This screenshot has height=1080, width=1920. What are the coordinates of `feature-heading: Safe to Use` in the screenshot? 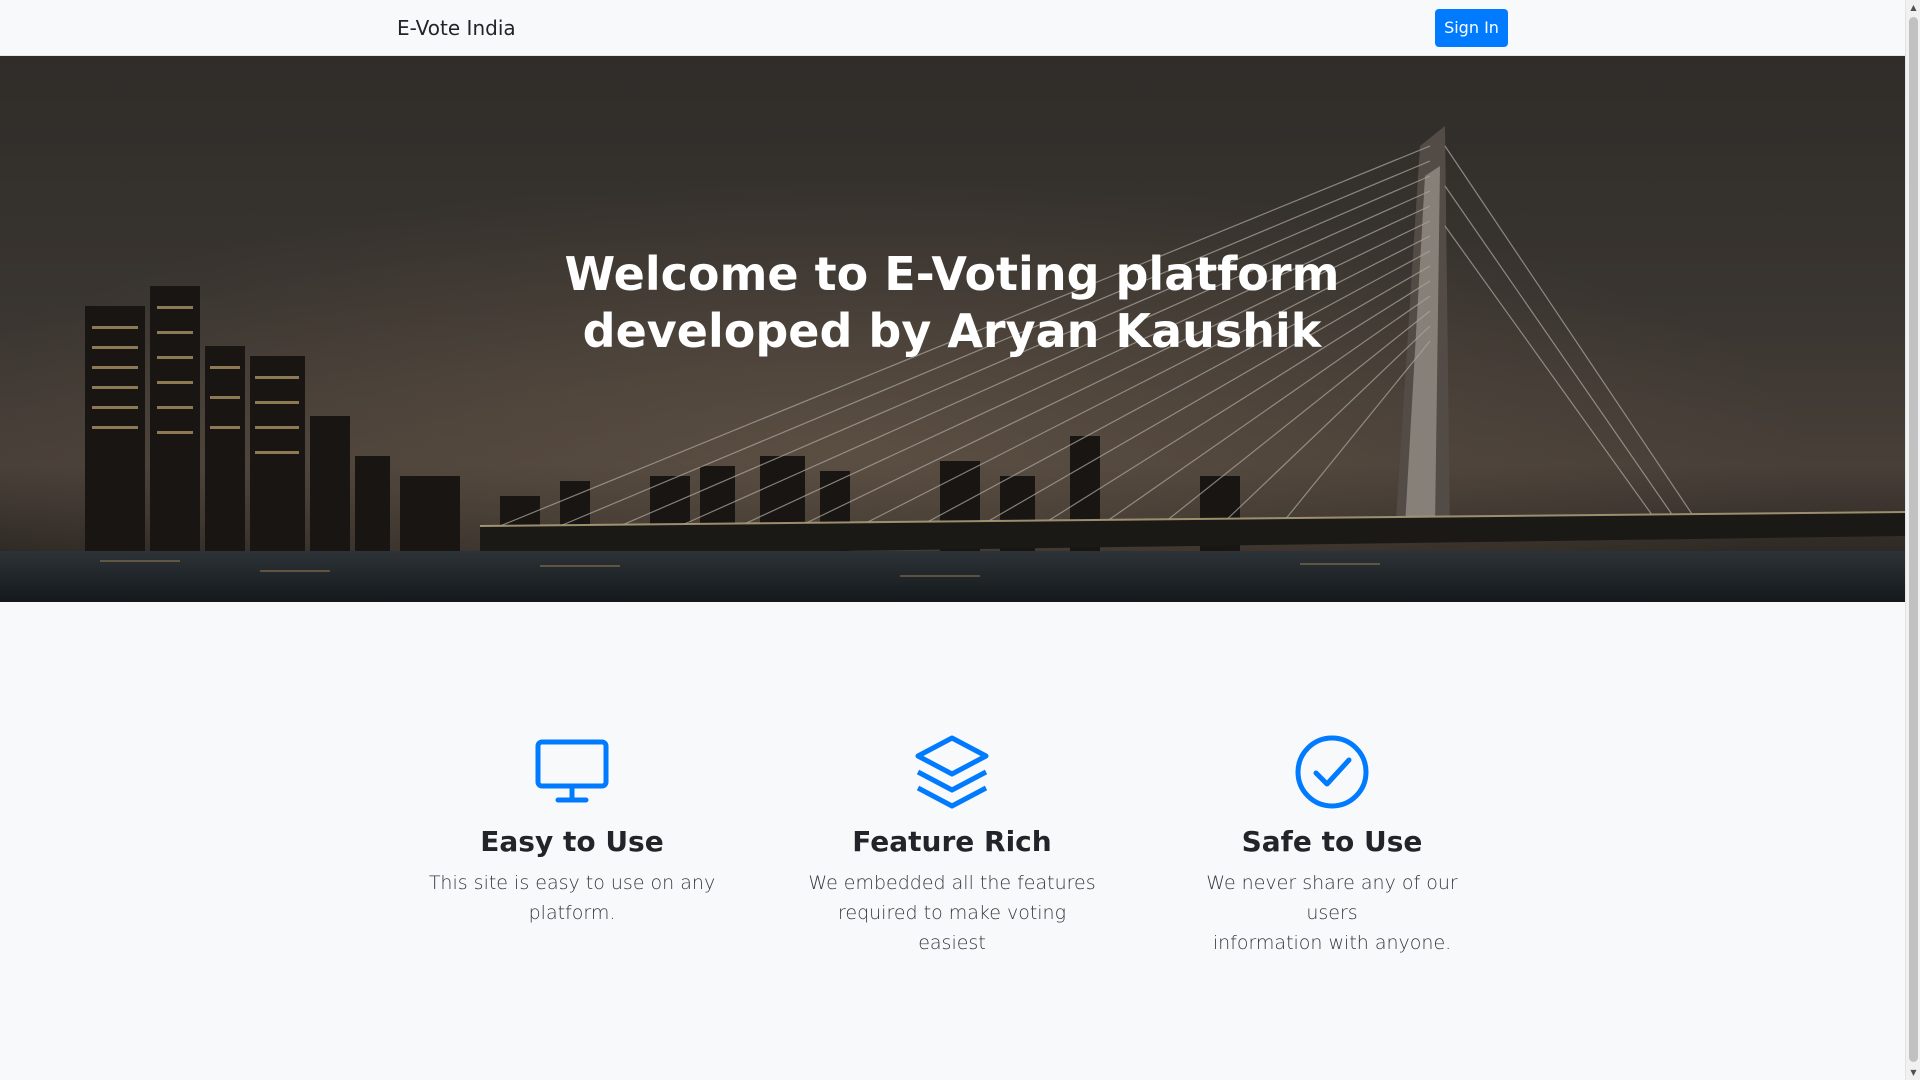 It's located at (1332, 841).